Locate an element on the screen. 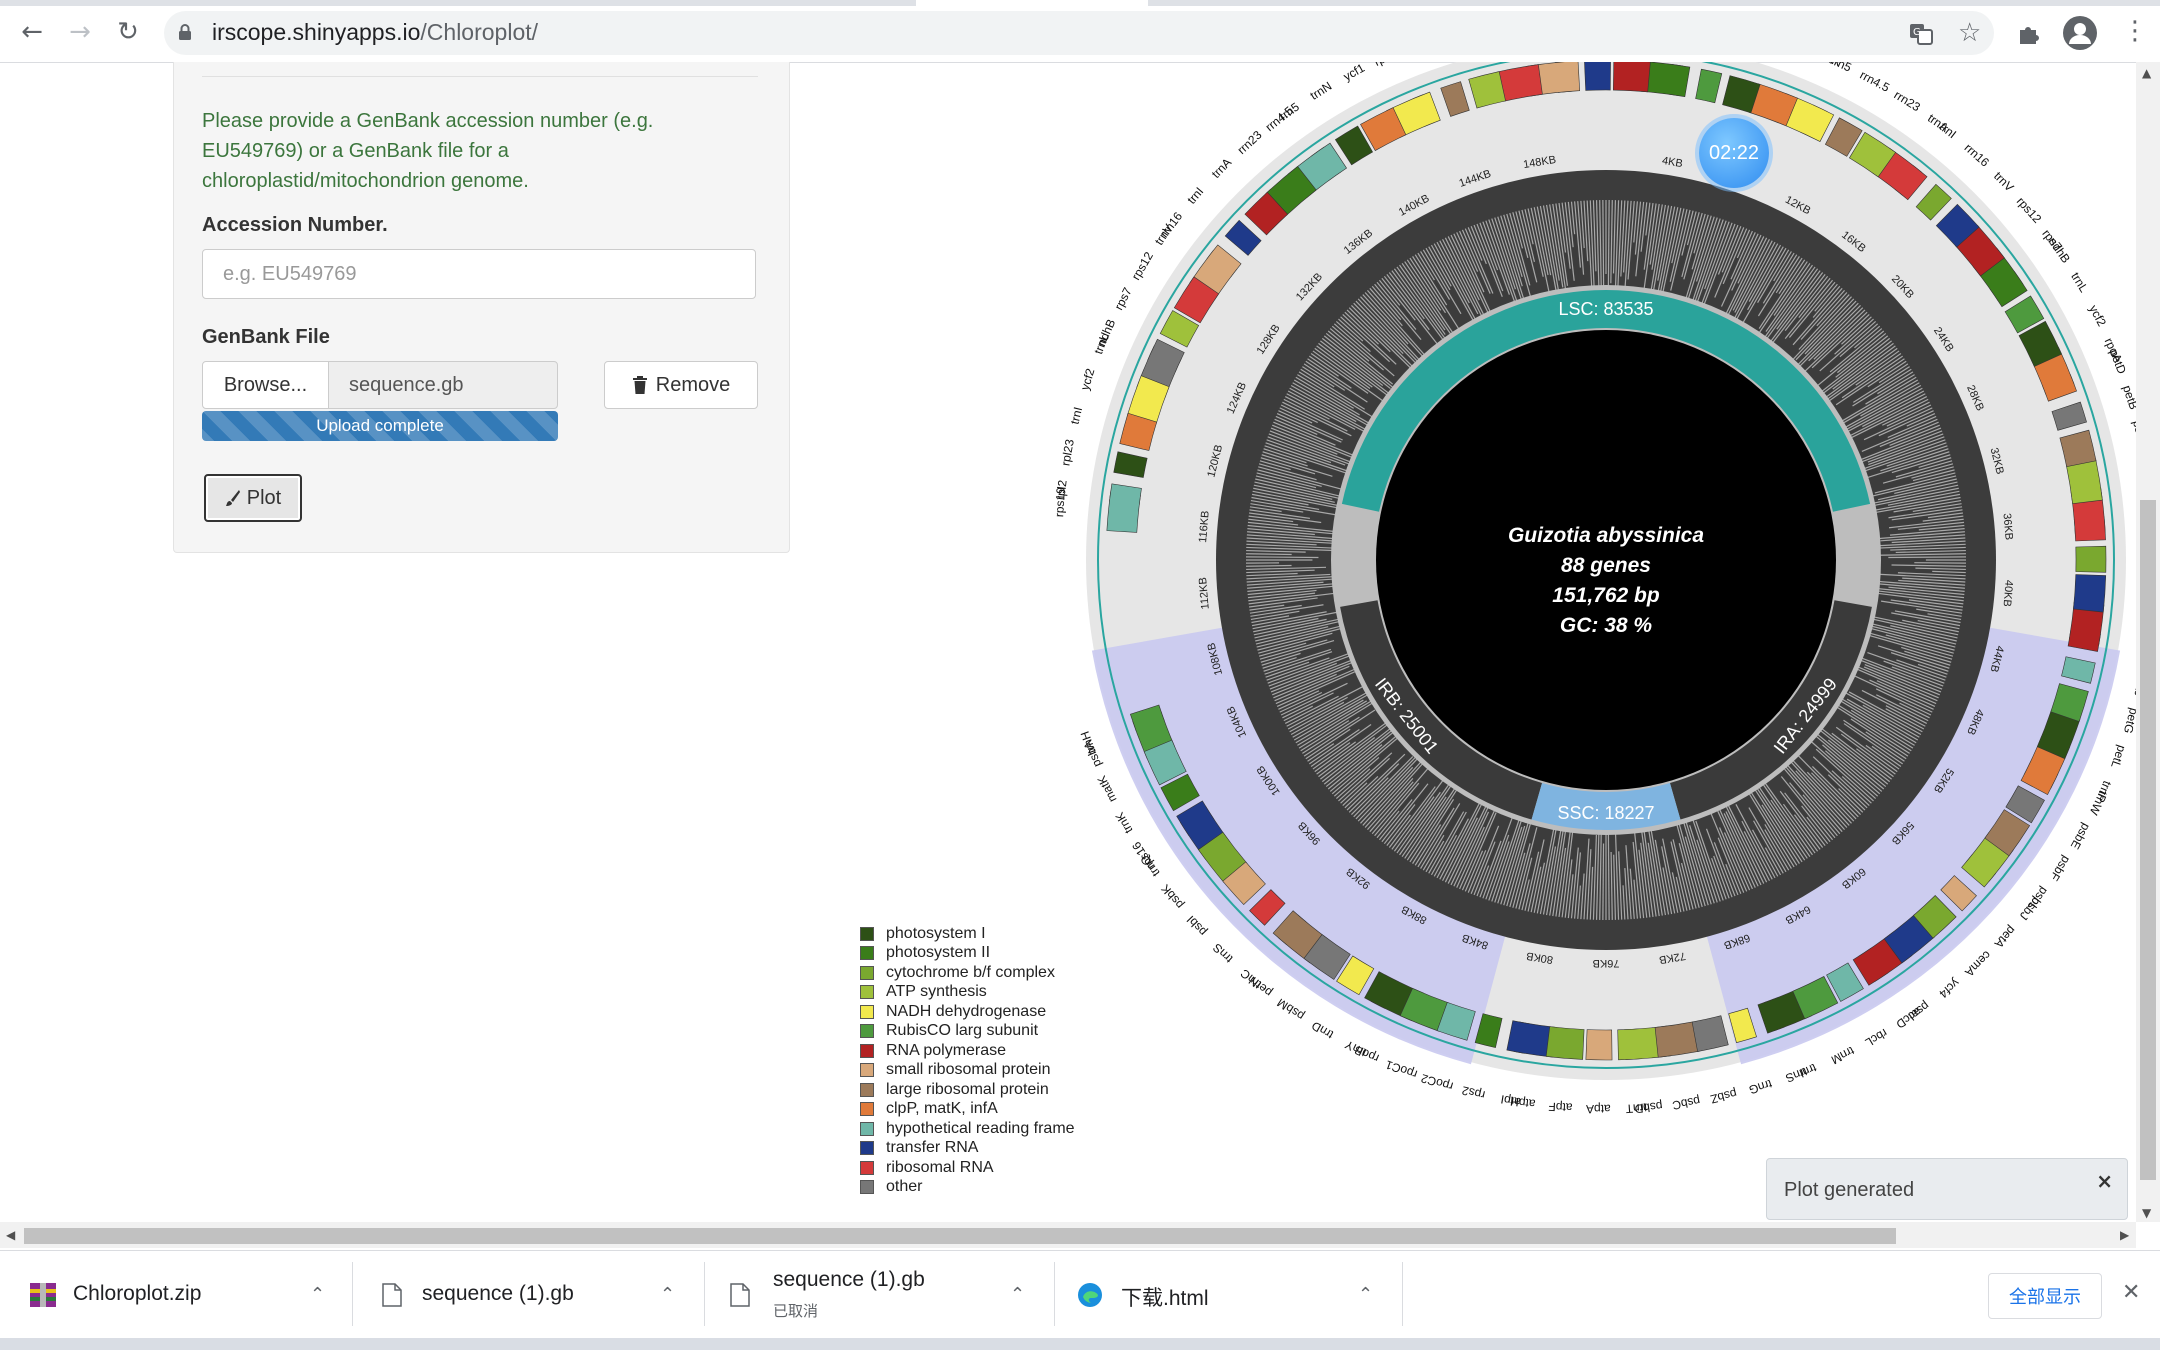 This screenshot has width=2160, height=1350. gene-label: ycf2 is located at coordinates (2097, 316).